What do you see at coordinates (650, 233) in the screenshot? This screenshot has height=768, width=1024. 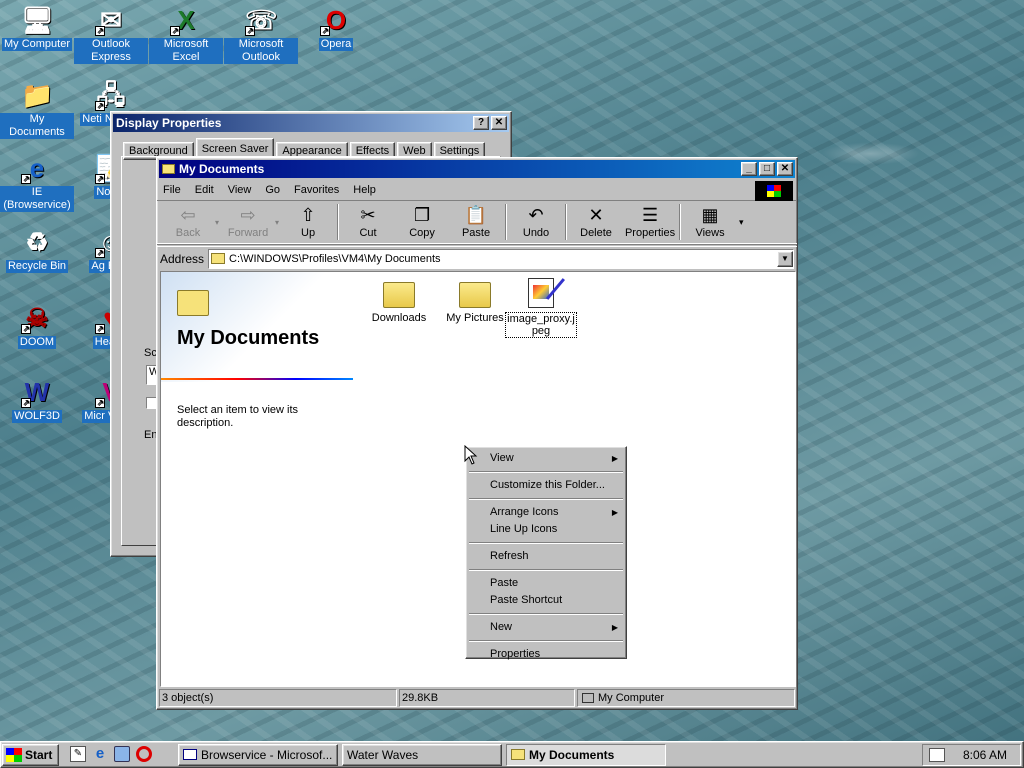 I see `toolbar-label: Properties` at bounding box center [650, 233].